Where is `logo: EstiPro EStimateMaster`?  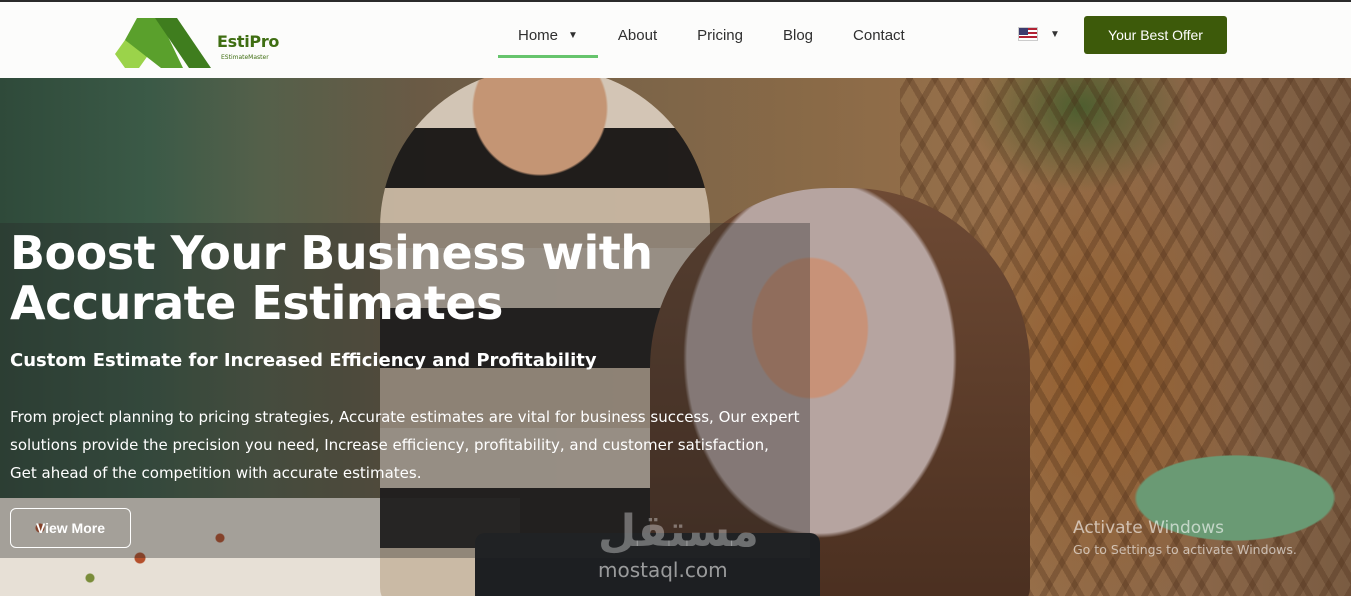 logo: EstiPro EStimateMaster is located at coordinates (200, 41).